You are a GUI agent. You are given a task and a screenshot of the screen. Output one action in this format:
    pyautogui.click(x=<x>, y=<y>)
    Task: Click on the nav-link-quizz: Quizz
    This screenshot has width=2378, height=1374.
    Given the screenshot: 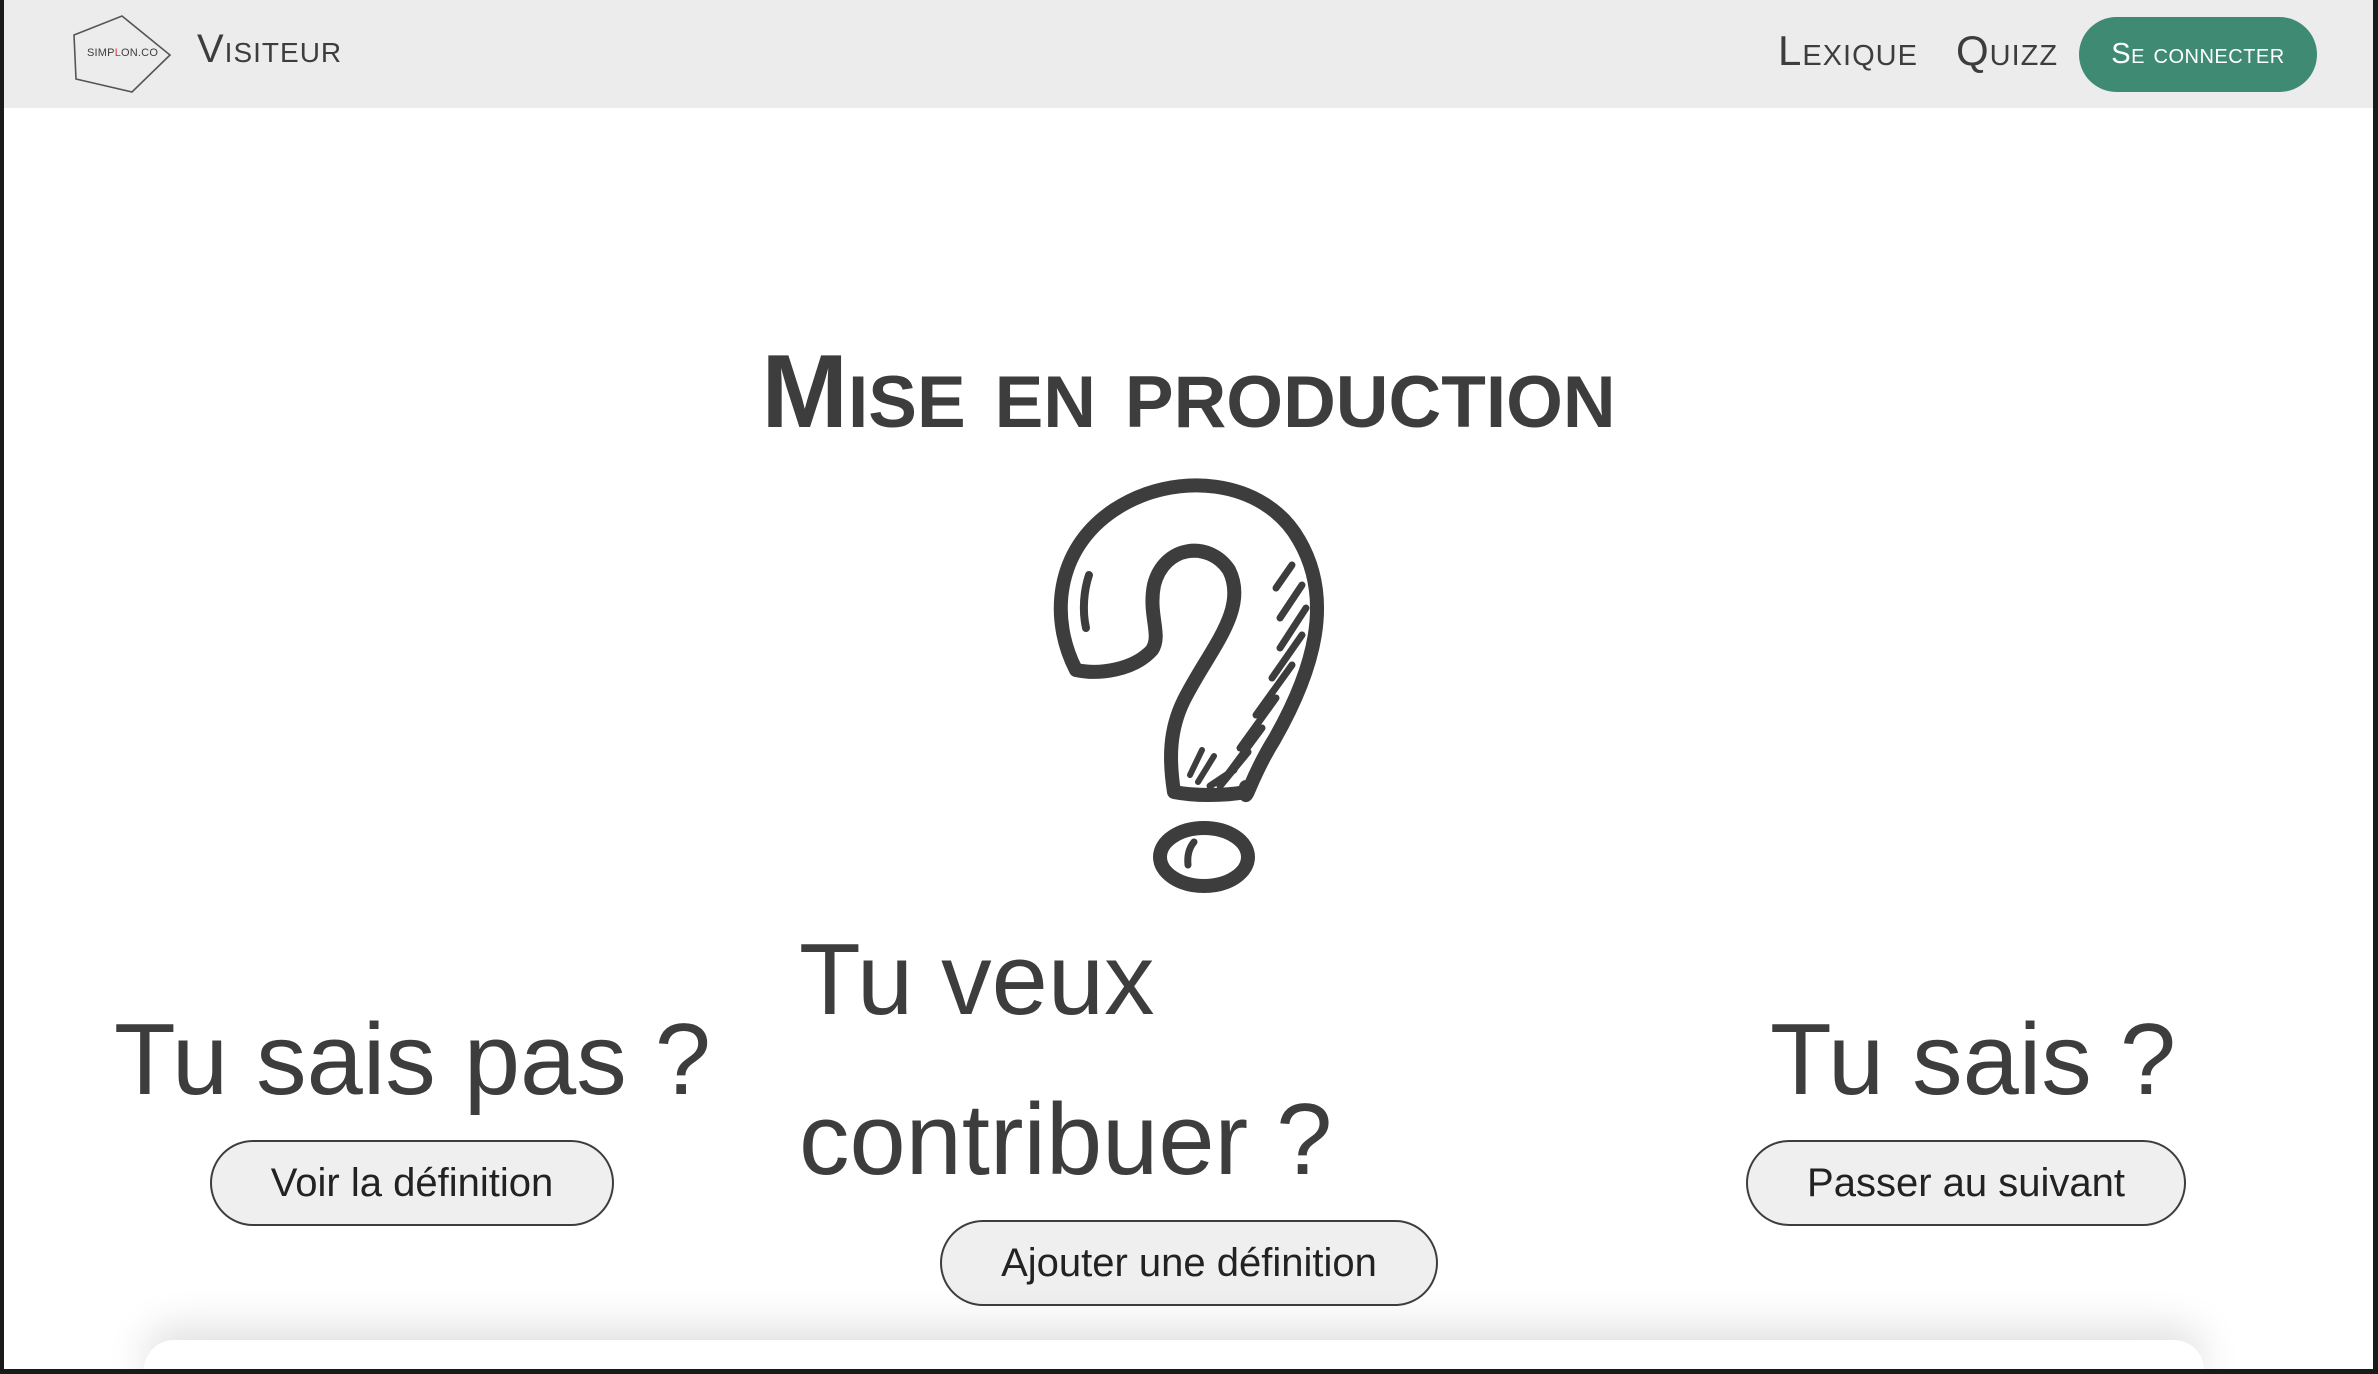 What is the action you would take?
    pyautogui.click(x=2007, y=51)
    